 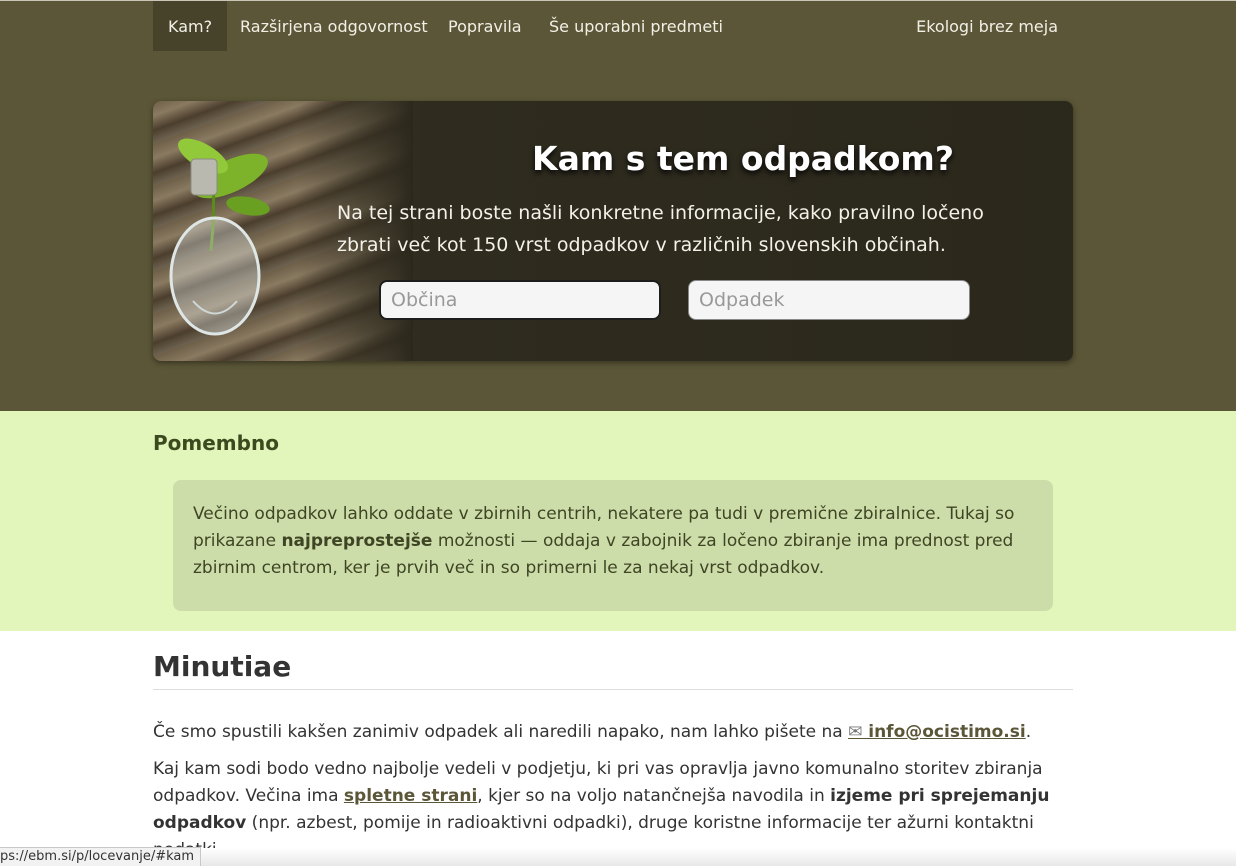 What do you see at coordinates (613, 670) in the screenshot?
I see `minutiae-heading: Minutiae` at bounding box center [613, 670].